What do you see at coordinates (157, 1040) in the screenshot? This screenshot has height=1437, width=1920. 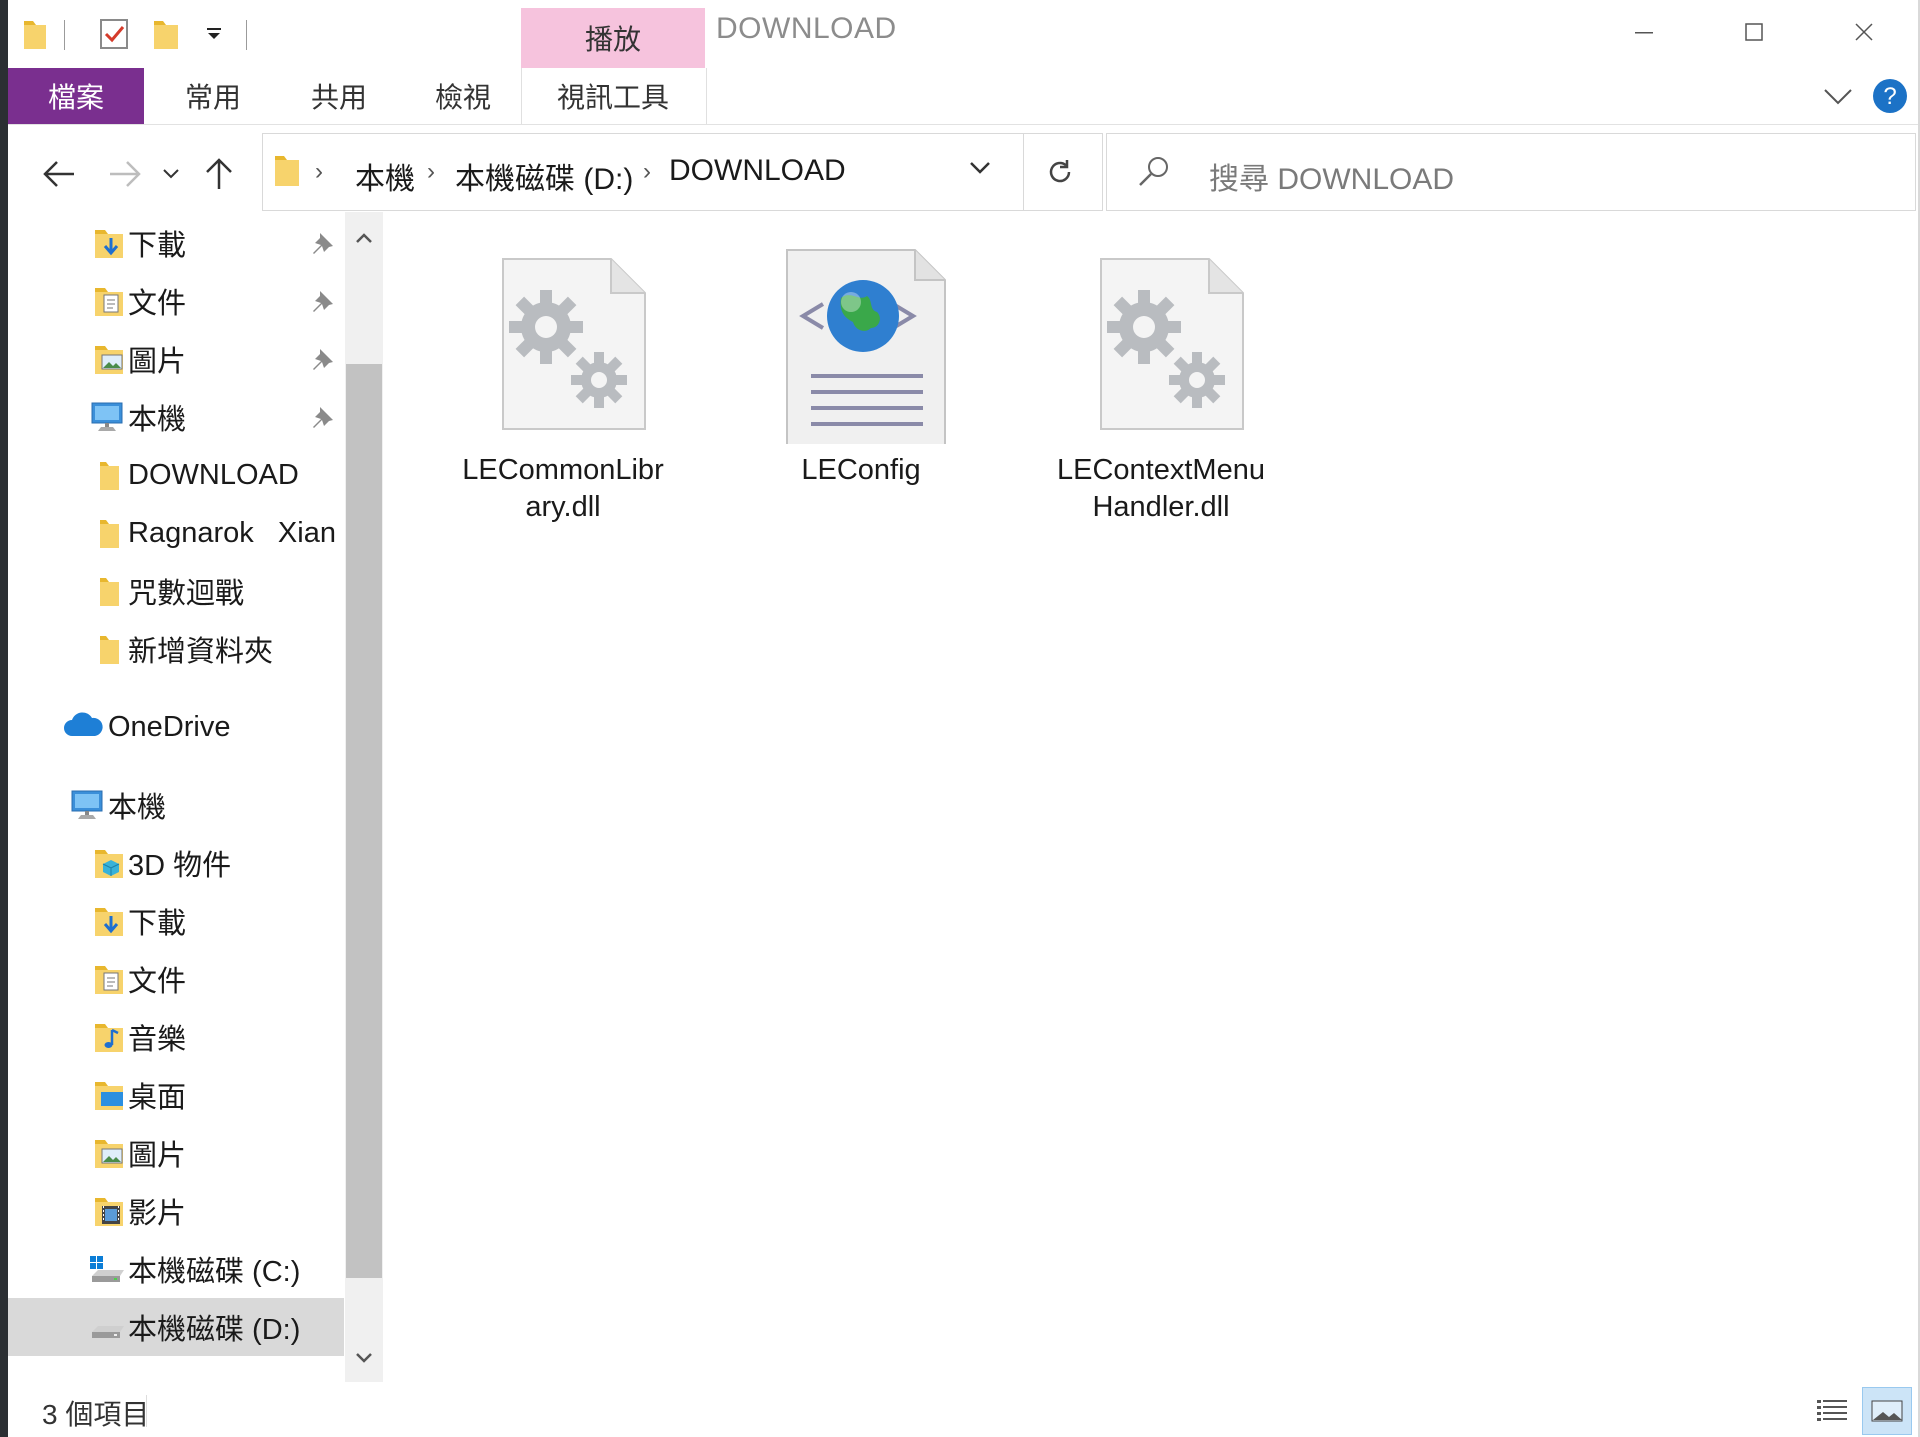 I see `nav-item-label: 音樂` at bounding box center [157, 1040].